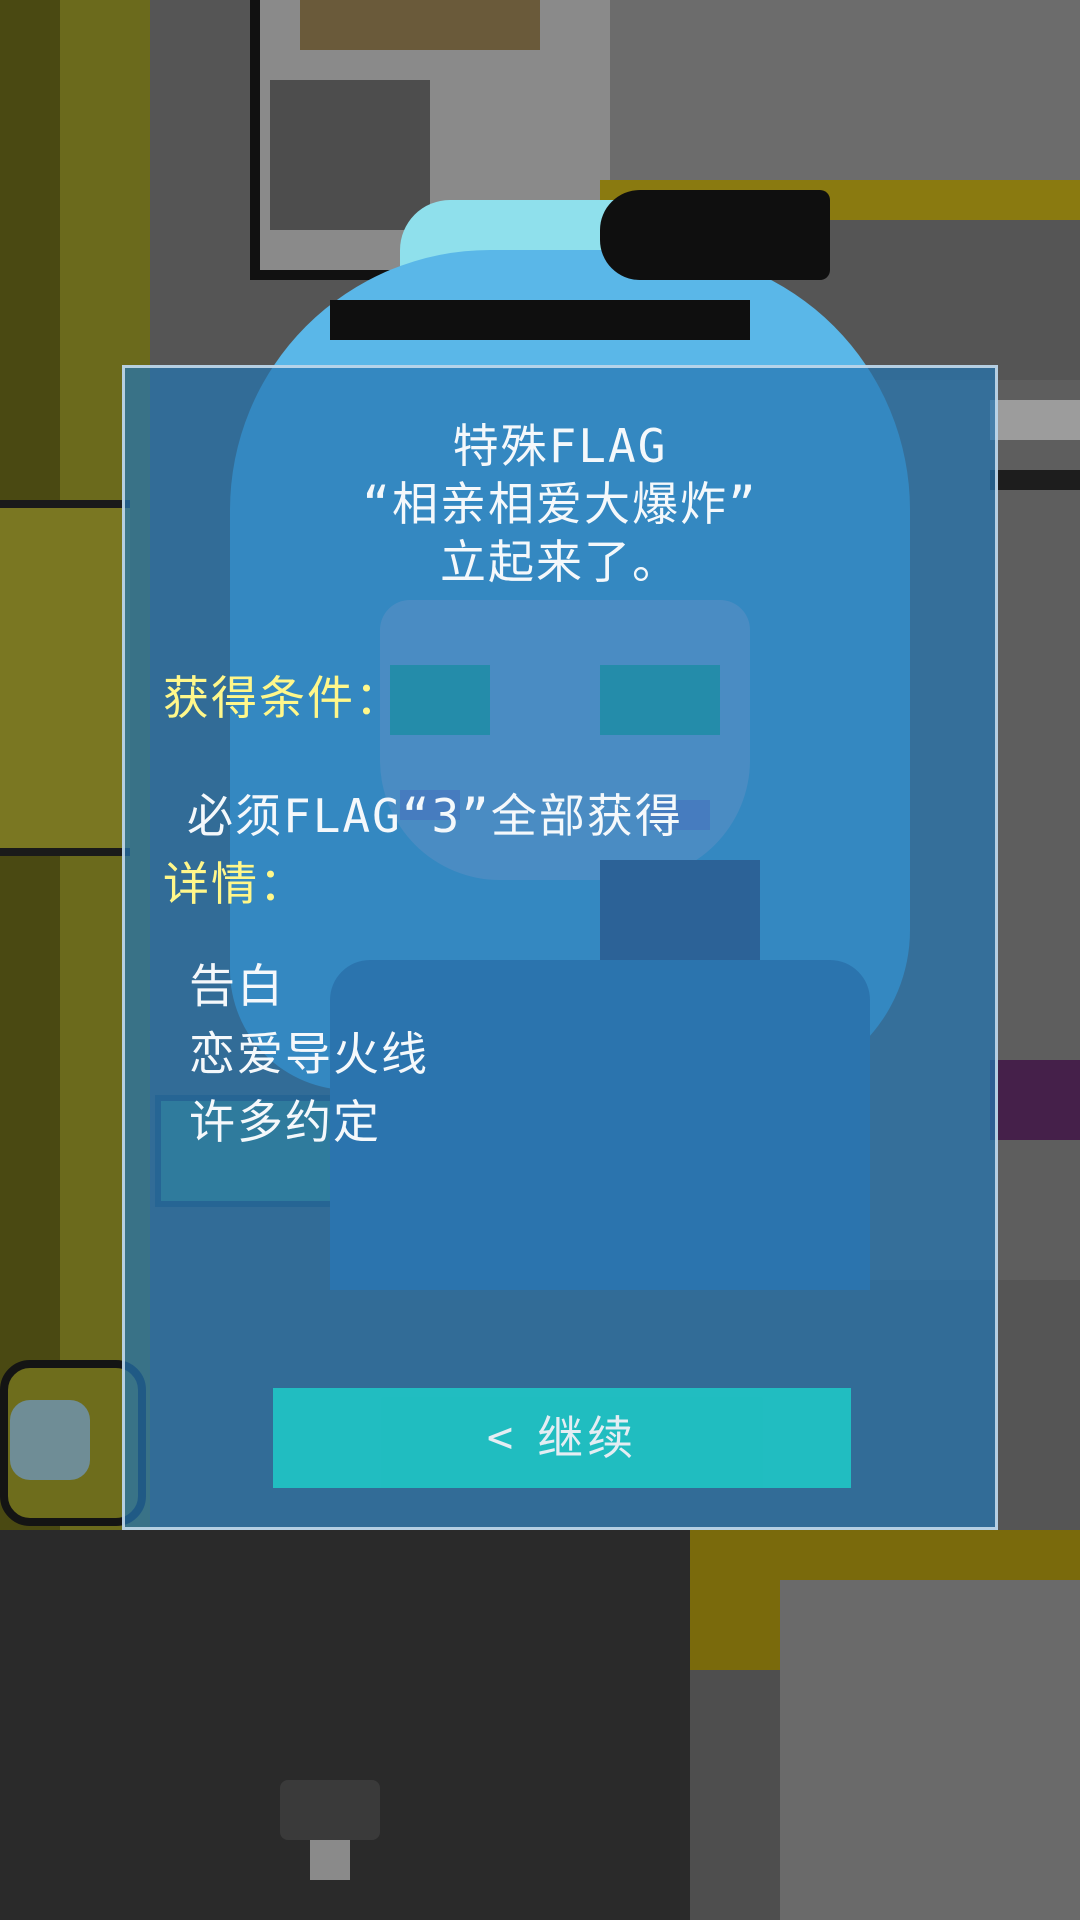 The width and height of the screenshot is (1080, 1920). Describe the element at coordinates (560, 504) in the screenshot. I see `dialog-title-line-2: “相亲相爱大爆炸”` at that location.